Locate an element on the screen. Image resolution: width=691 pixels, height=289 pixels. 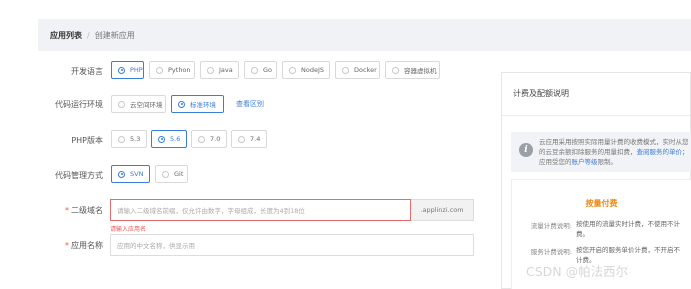
app-name-label: * 应用名称 is located at coordinates (84, 245).